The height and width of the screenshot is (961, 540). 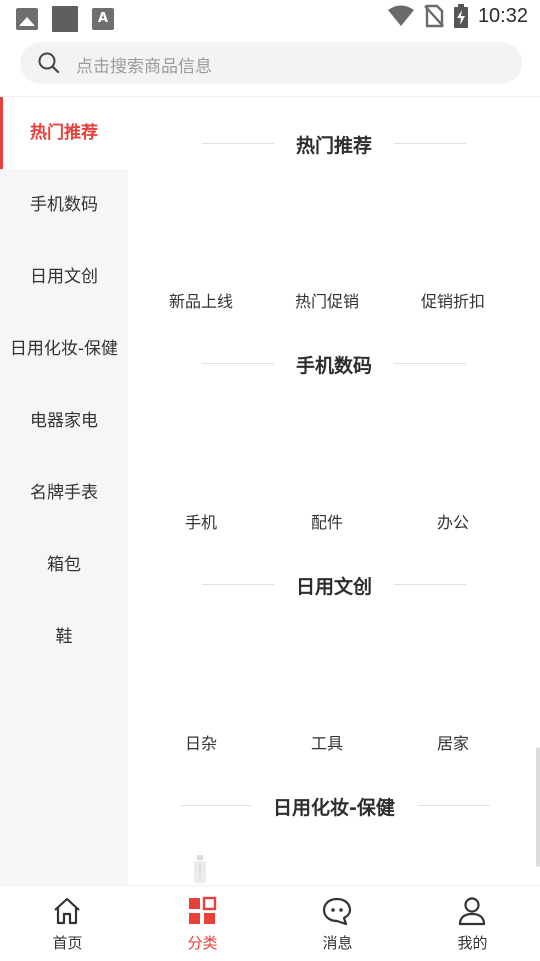 I want to click on nav-tab-messages: 消息, so click(x=337, y=923).